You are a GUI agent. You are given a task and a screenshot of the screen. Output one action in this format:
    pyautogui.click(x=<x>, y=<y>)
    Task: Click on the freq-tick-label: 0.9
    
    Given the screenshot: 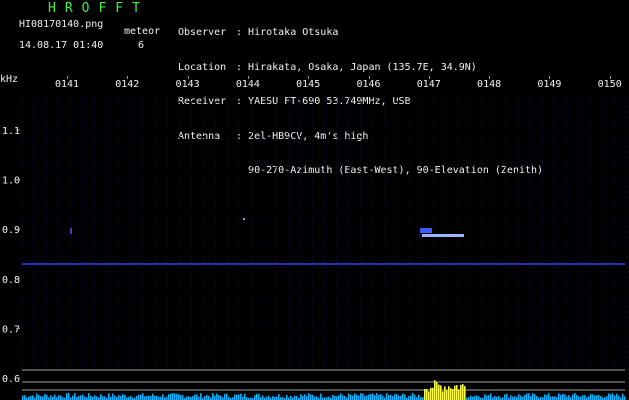 What is the action you would take?
    pyautogui.click(x=11, y=230)
    